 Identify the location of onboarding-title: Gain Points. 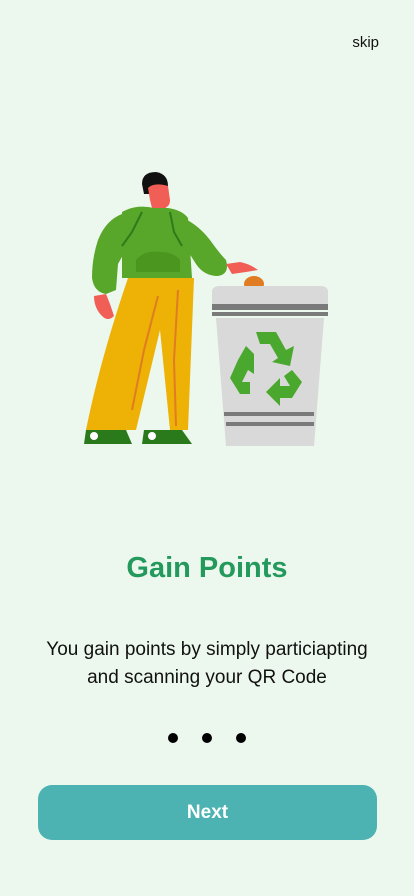
(207, 568).